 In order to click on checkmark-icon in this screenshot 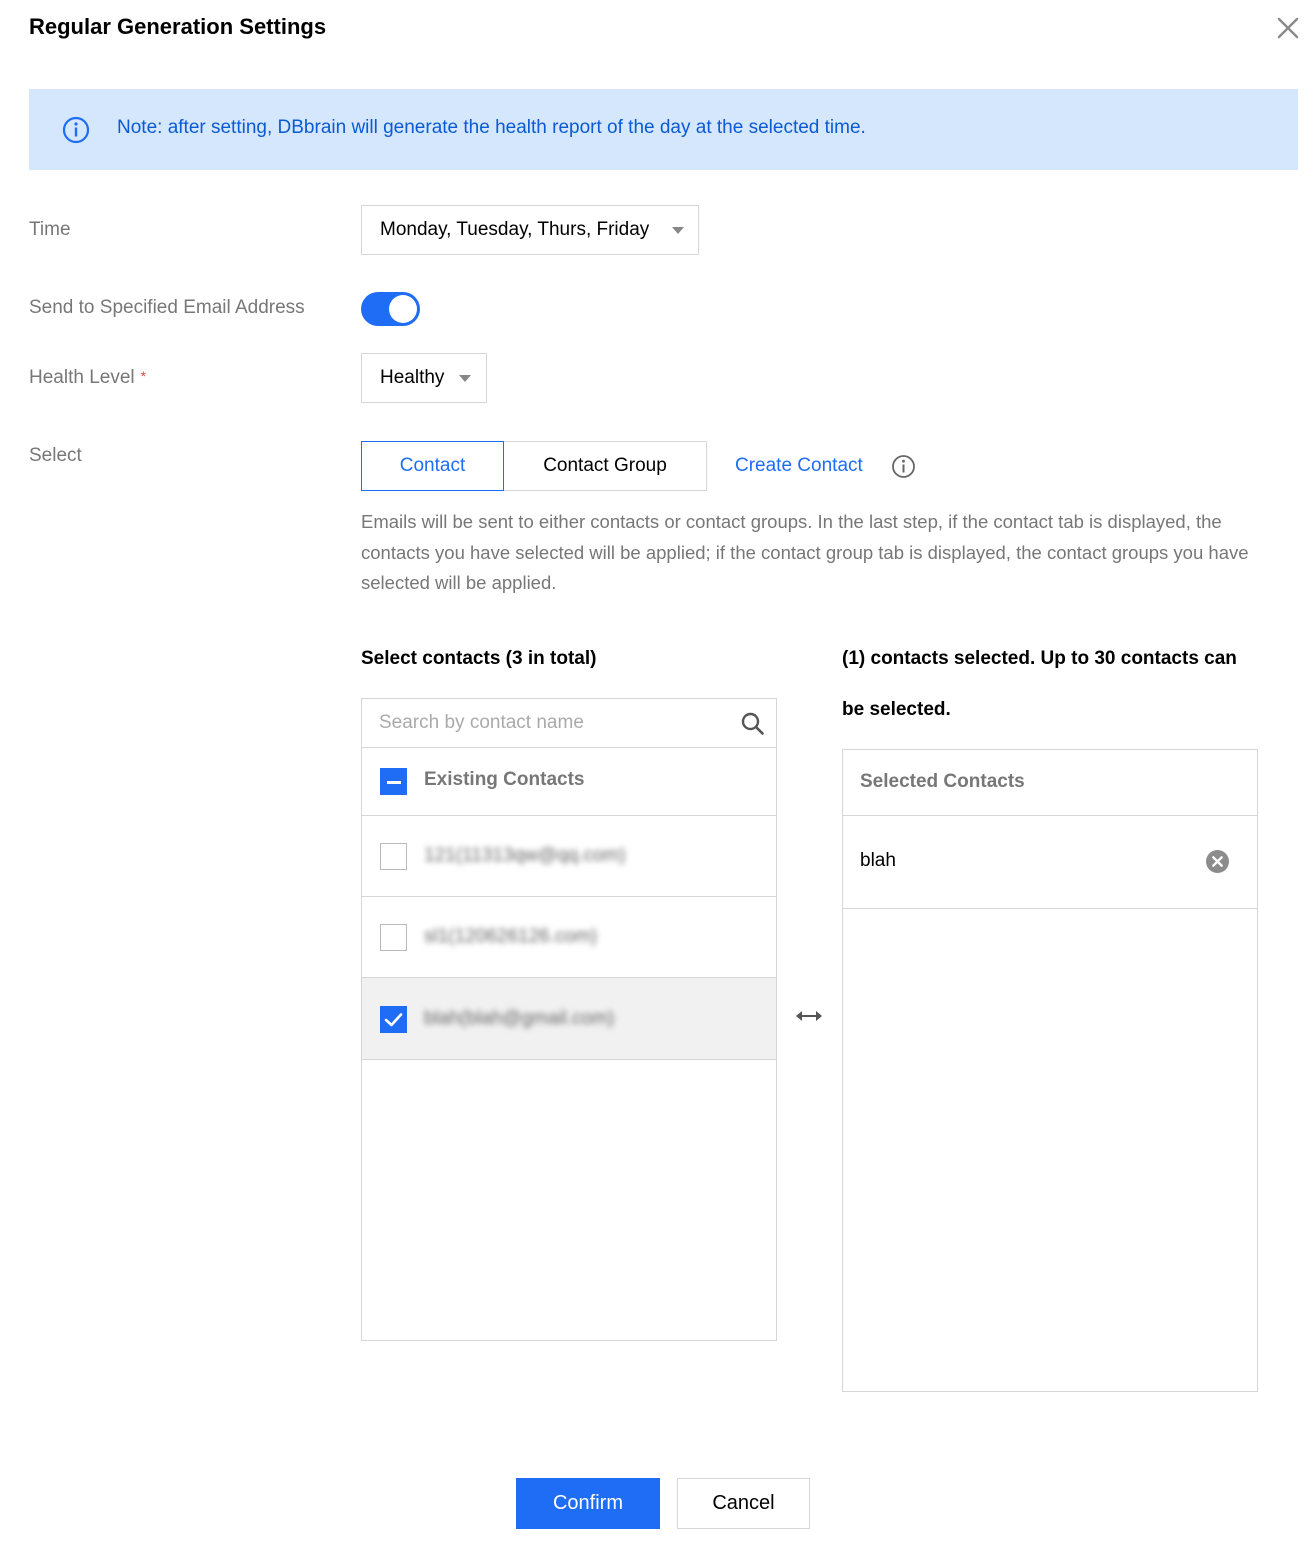, I will do `click(393, 1020)`.